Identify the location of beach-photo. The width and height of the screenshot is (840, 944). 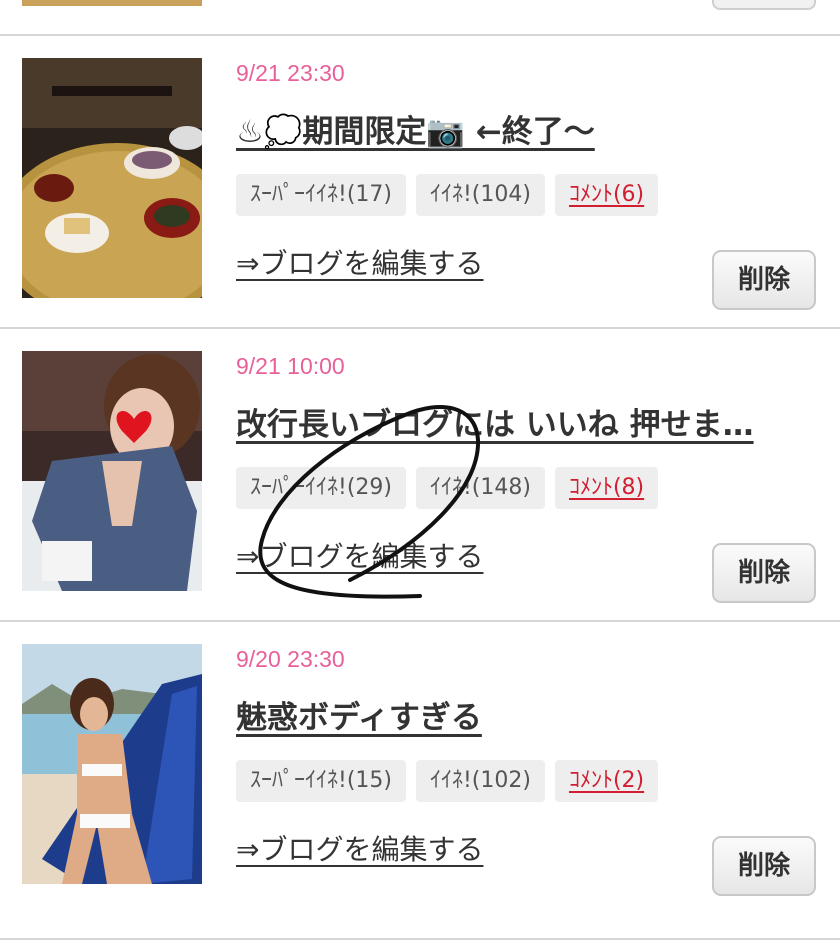
(112, 764).